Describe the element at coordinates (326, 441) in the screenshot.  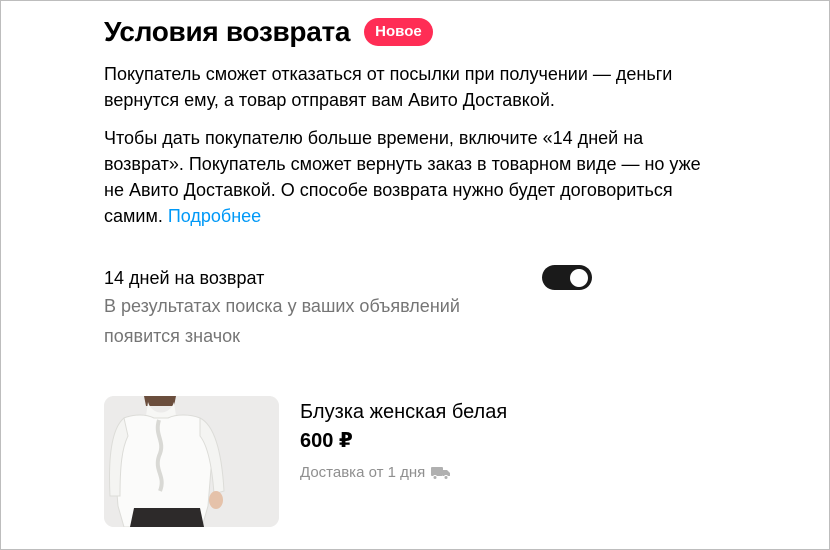
I see `product-price: 600 ₽` at that location.